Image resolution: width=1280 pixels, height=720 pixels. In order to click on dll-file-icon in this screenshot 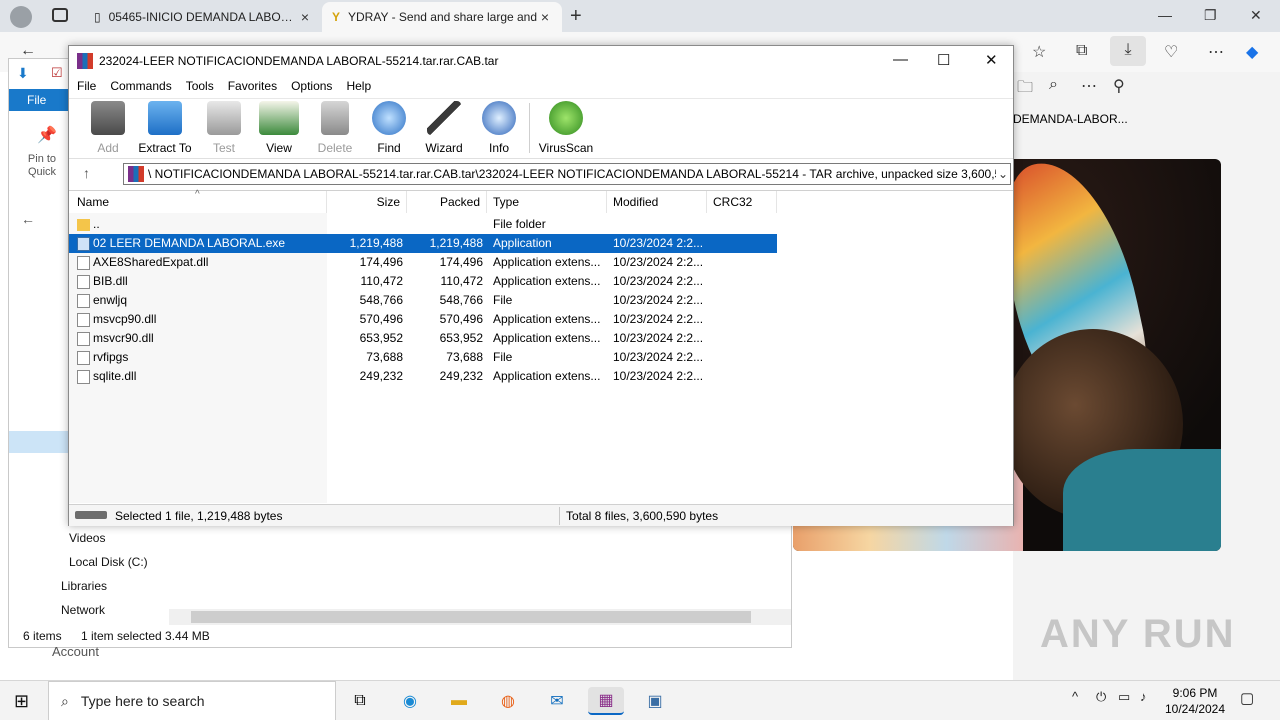, I will do `click(83, 339)`.